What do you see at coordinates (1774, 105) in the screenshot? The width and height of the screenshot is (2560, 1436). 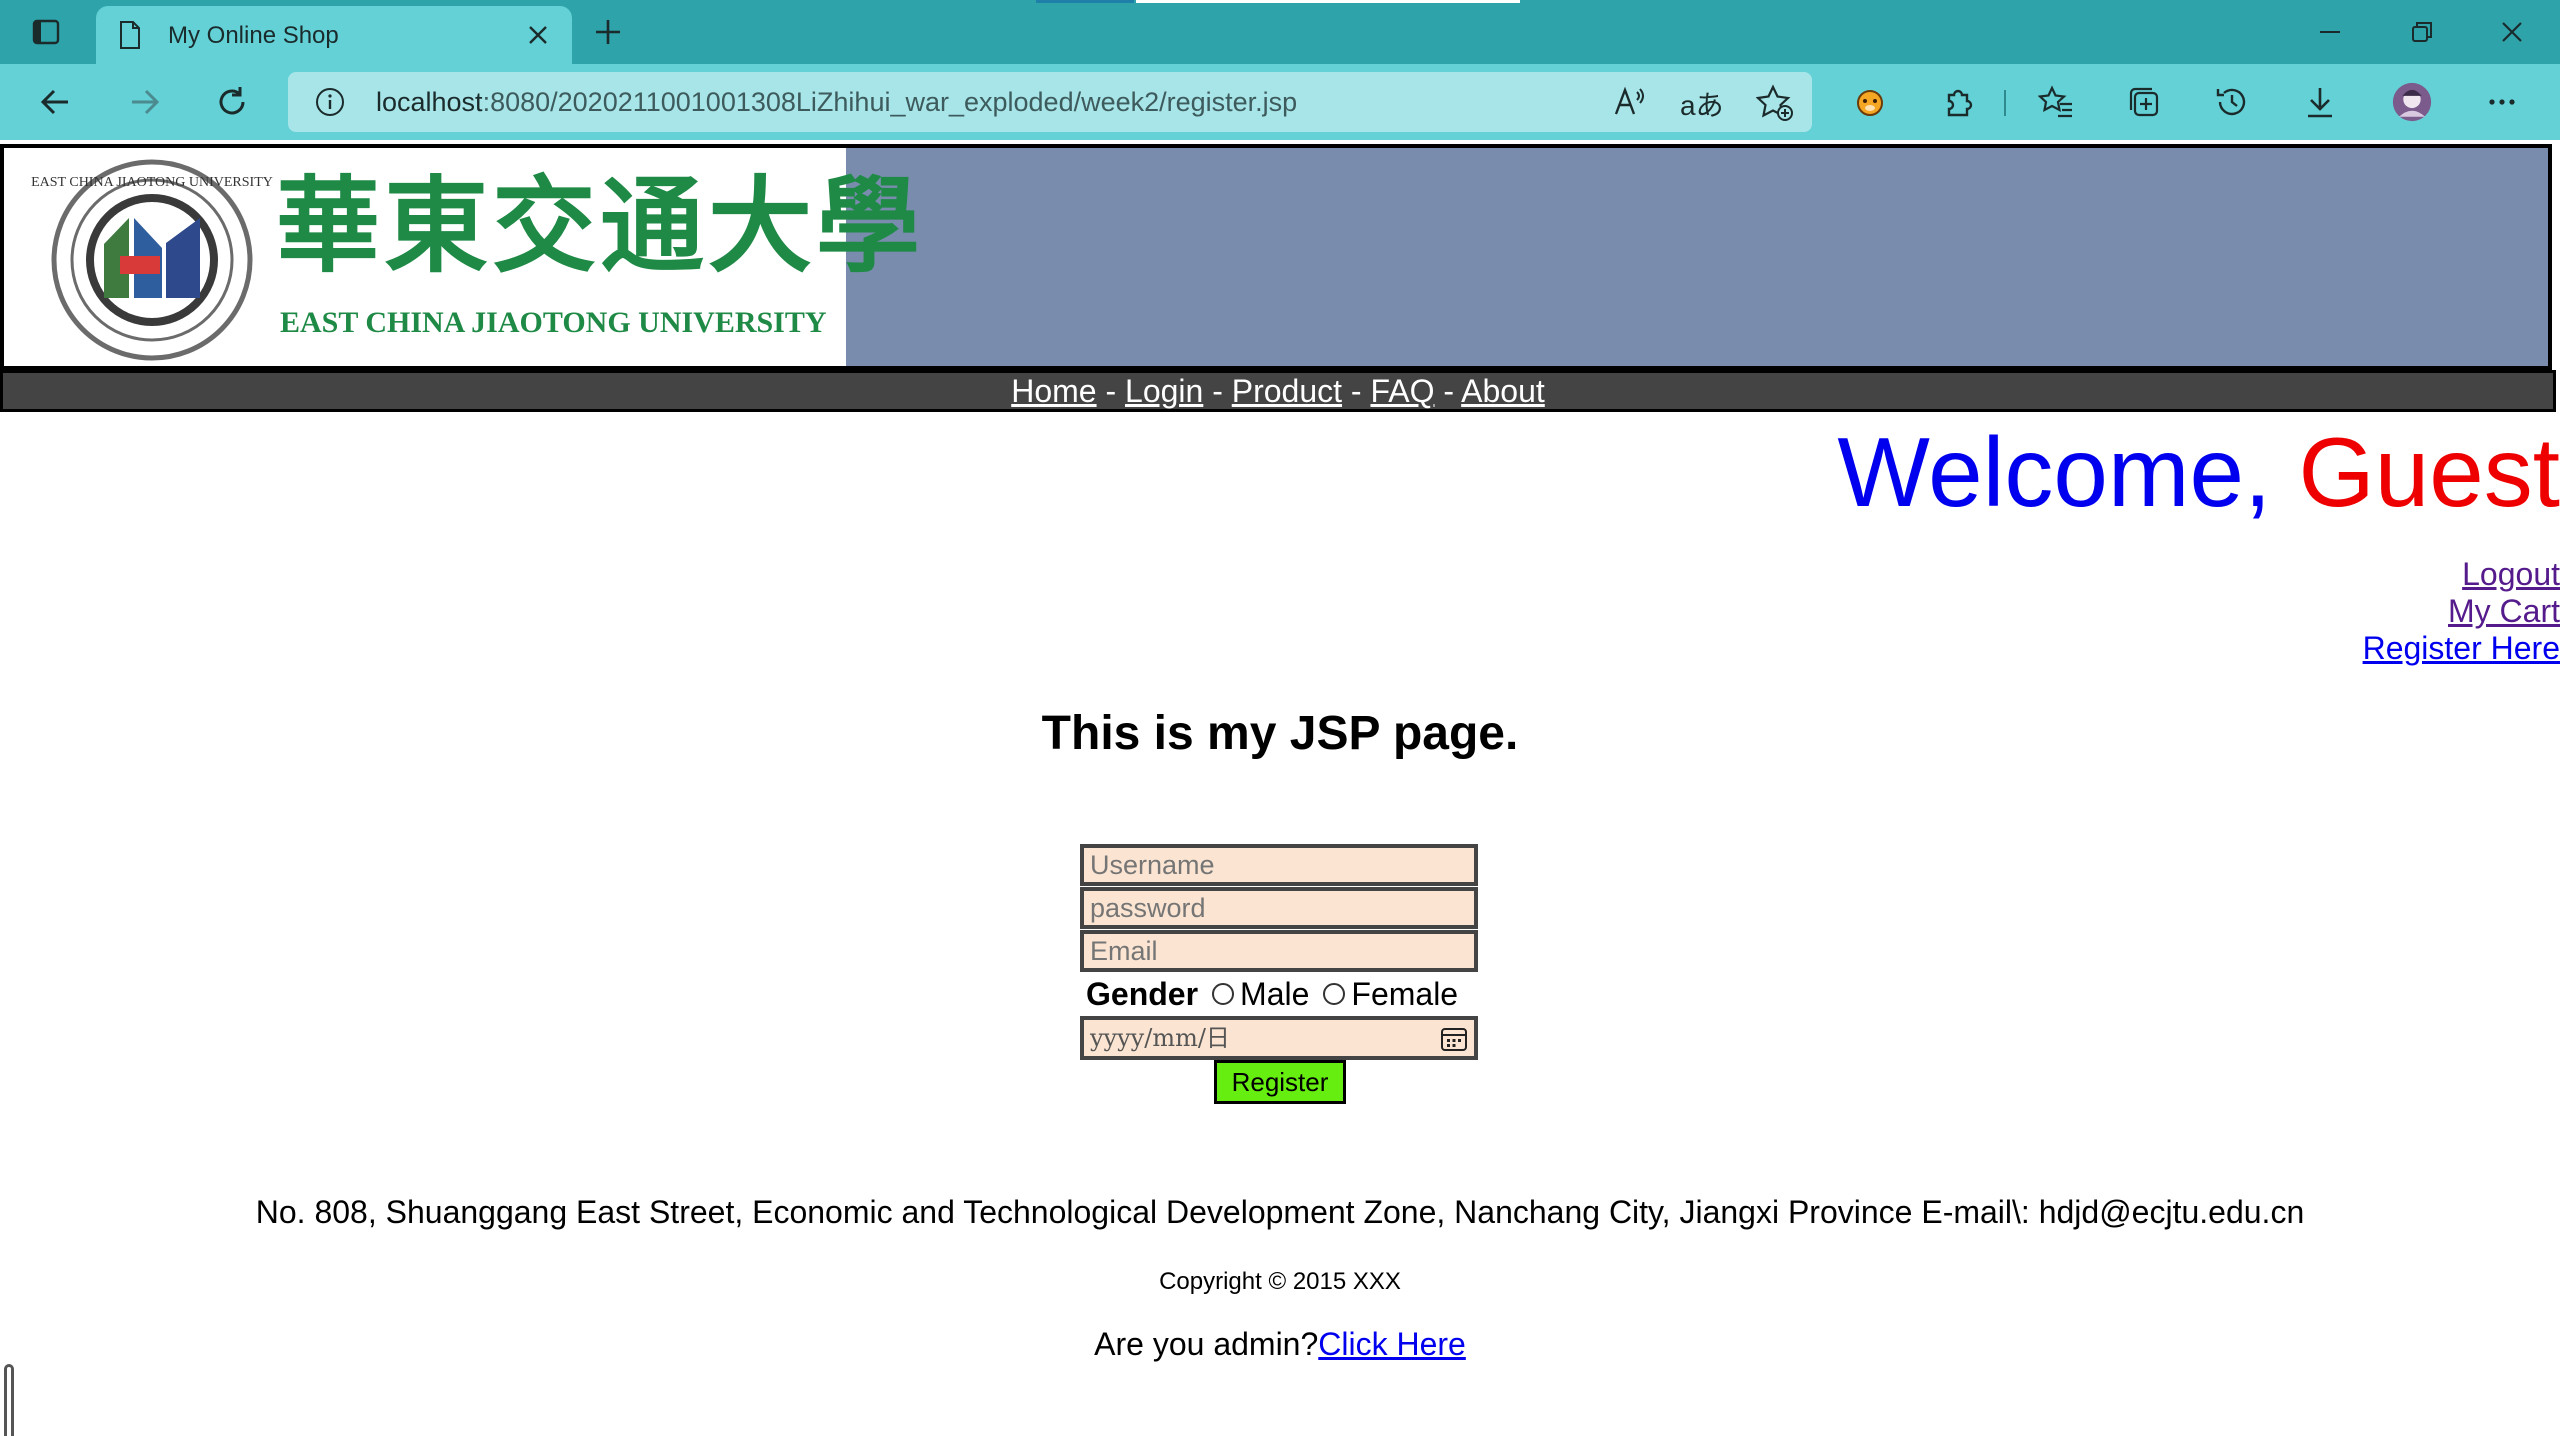 I see `add-favorite-icon` at bounding box center [1774, 105].